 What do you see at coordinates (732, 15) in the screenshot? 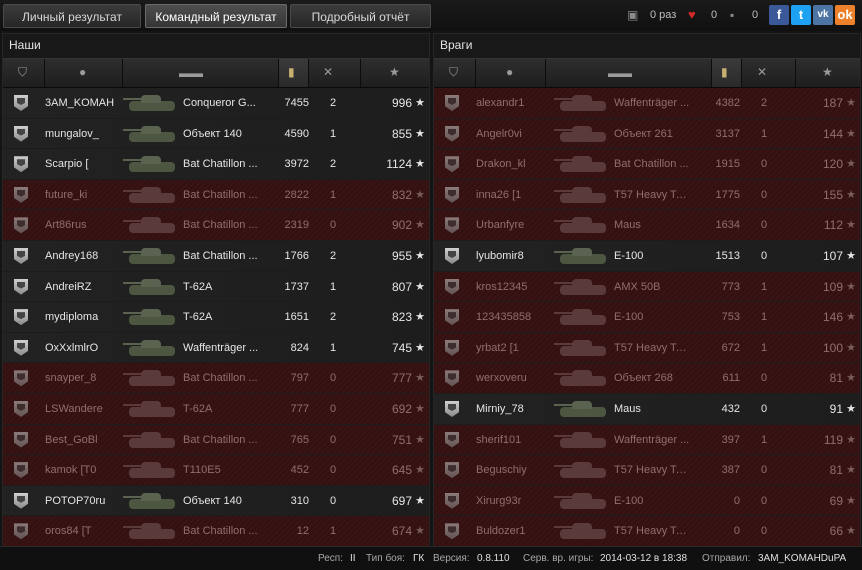
I see `comment-icon: ▪` at bounding box center [732, 15].